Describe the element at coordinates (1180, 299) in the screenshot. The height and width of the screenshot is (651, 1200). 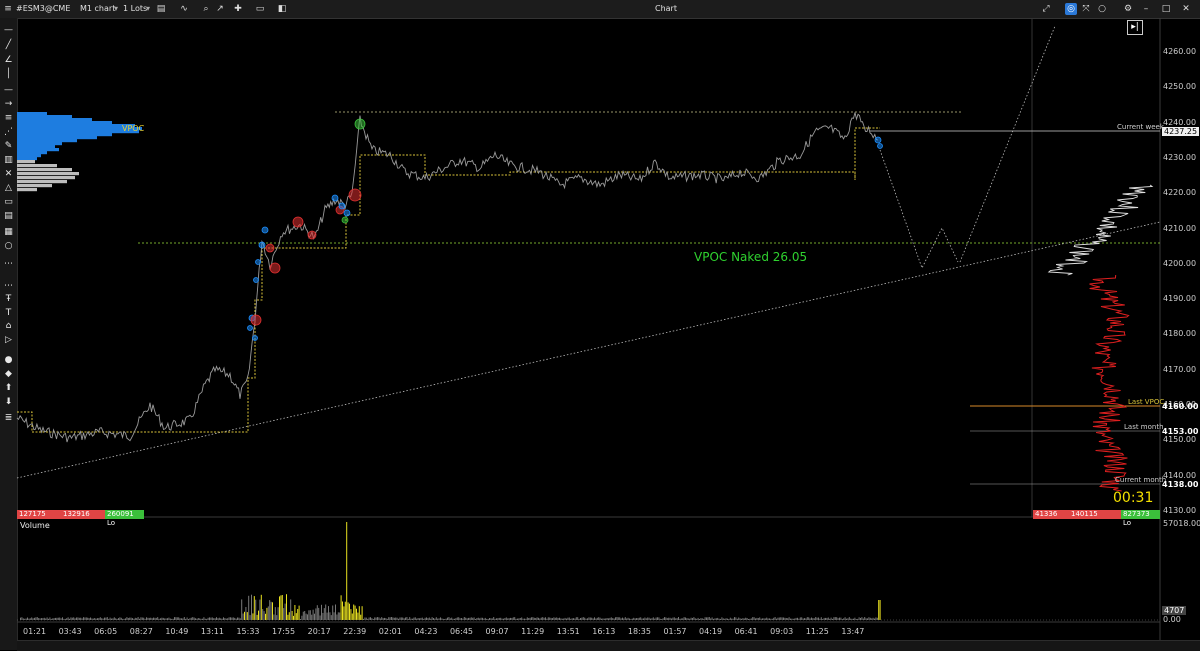
I see `price-tick-label: 4190.00` at that location.